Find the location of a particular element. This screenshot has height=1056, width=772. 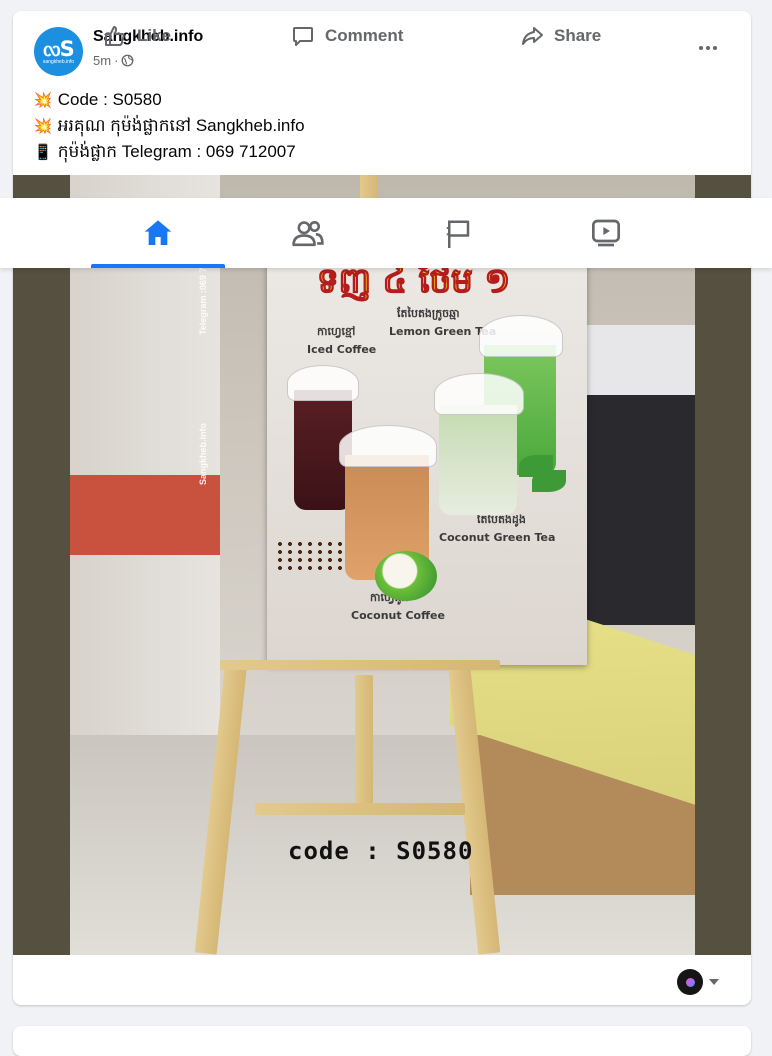

thumbs-up-icon is located at coordinates (115, 36).